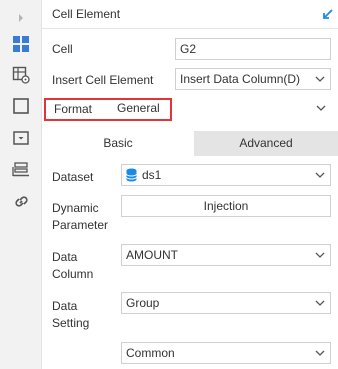  I want to click on panel-title: Cell Element, so click(86, 14).